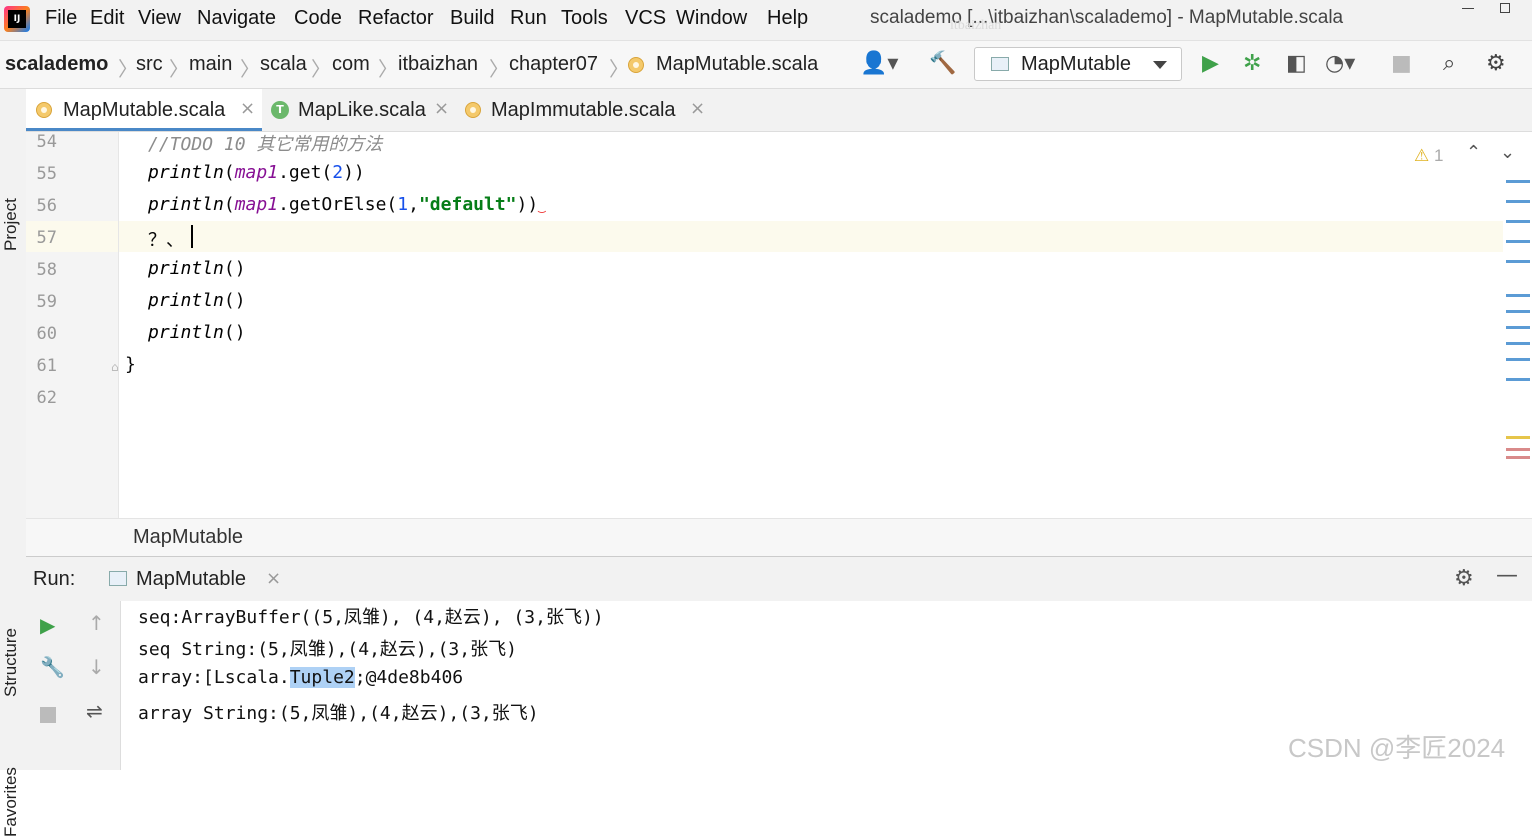 This screenshot has width=1532, height=837. What do you see at coordinates (360, 110) in the screenshot?
I see `tab-maplike: T MapLike.scala ×` at bounding box center [360, 110].